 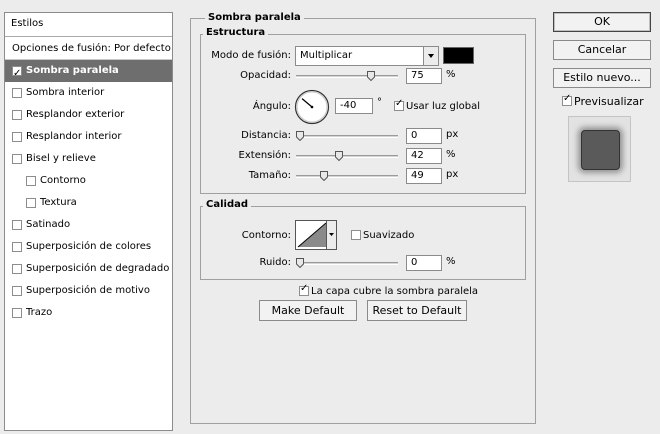 I want to click on style-item: Superposición de motivo, so click(x=88, y=291).